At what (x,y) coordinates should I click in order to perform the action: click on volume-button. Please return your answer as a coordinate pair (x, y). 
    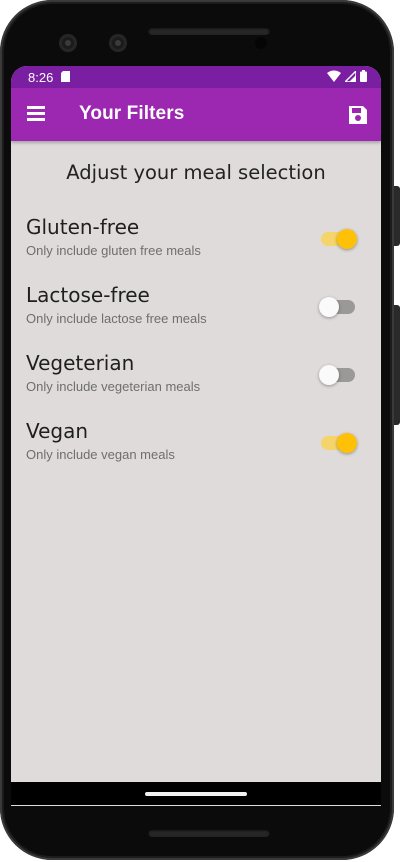
    Looking at the image, I should click on (397, 365).